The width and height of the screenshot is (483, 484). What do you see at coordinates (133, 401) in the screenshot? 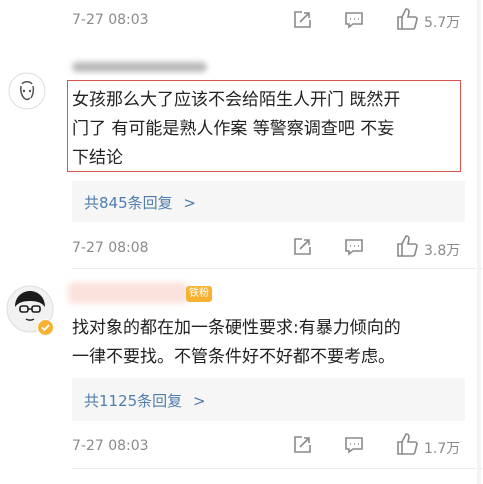
I see `reply-count-label: 共1125条回复` at bounding box center [133, 401].